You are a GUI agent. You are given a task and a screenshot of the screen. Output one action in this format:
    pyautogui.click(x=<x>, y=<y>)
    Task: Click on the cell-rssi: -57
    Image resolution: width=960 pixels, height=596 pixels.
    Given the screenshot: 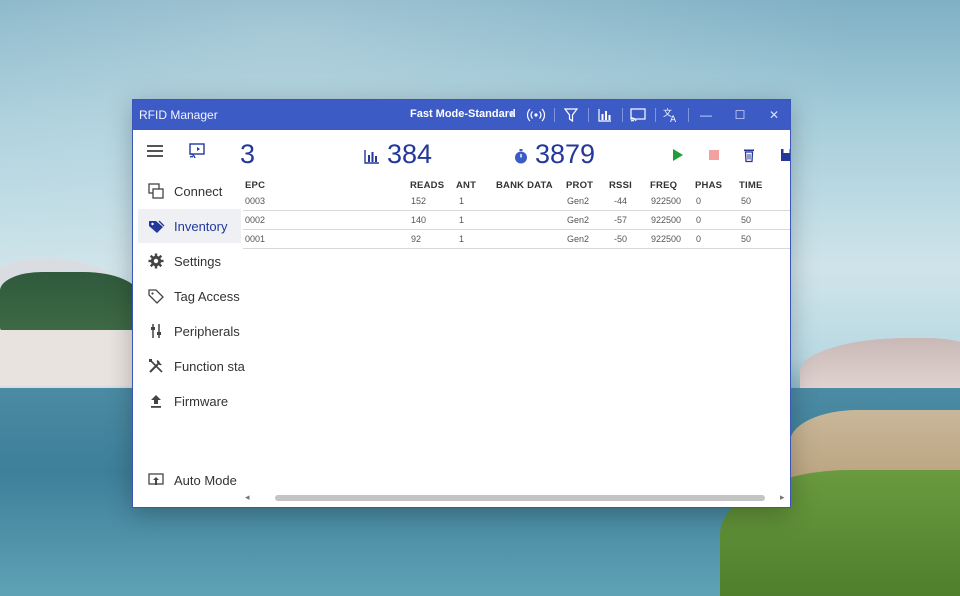 What is the action you would take?
    pyautogui.click(x=621, y=220)
    